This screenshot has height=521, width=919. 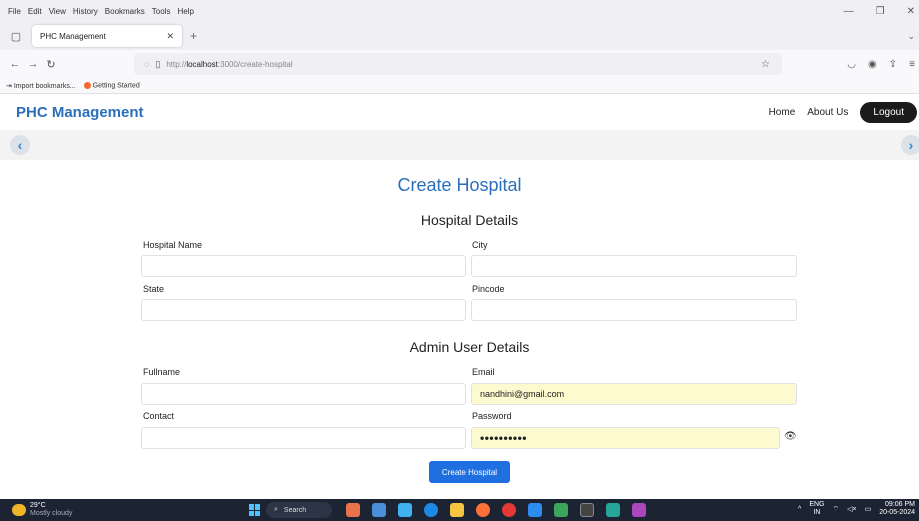 What do you see at coordinates (51, 513) in the screenshot?
I see `weather-condition: Mostly cloudy` at bounding box center [51, 513].